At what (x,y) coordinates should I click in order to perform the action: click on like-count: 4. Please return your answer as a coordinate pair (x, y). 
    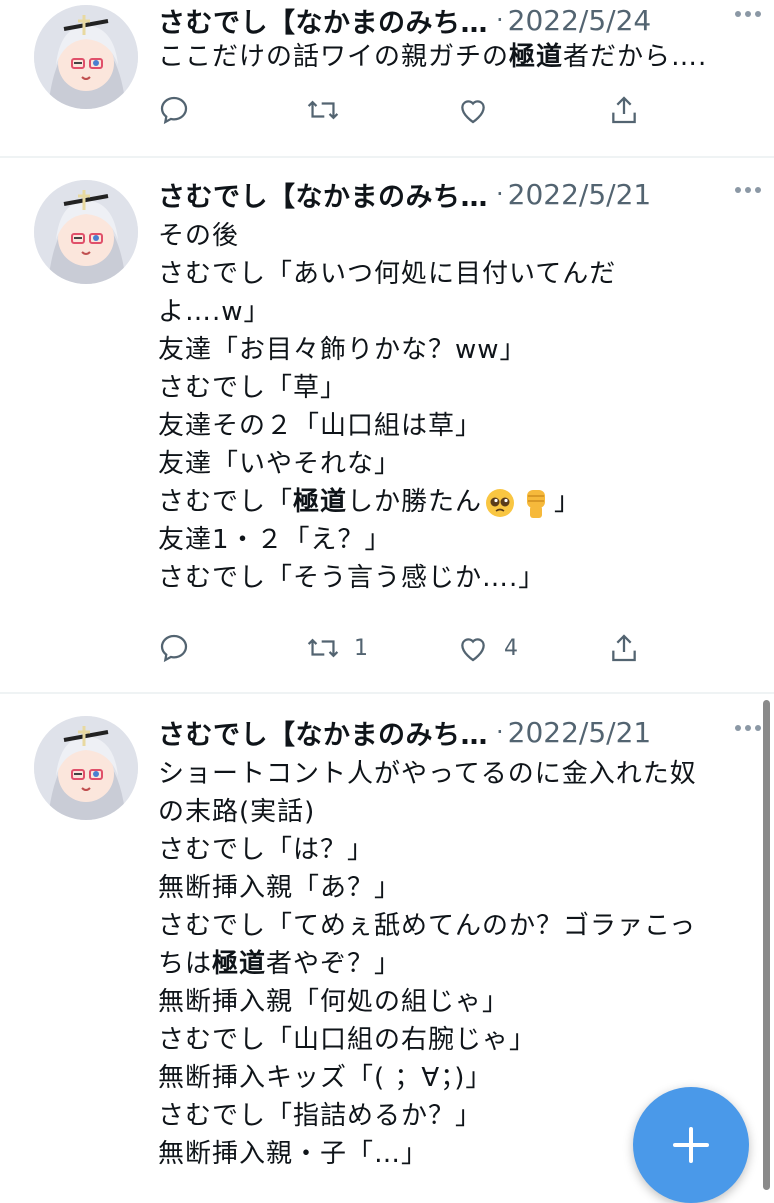
    Looking at the image, I should click on (511, 648).